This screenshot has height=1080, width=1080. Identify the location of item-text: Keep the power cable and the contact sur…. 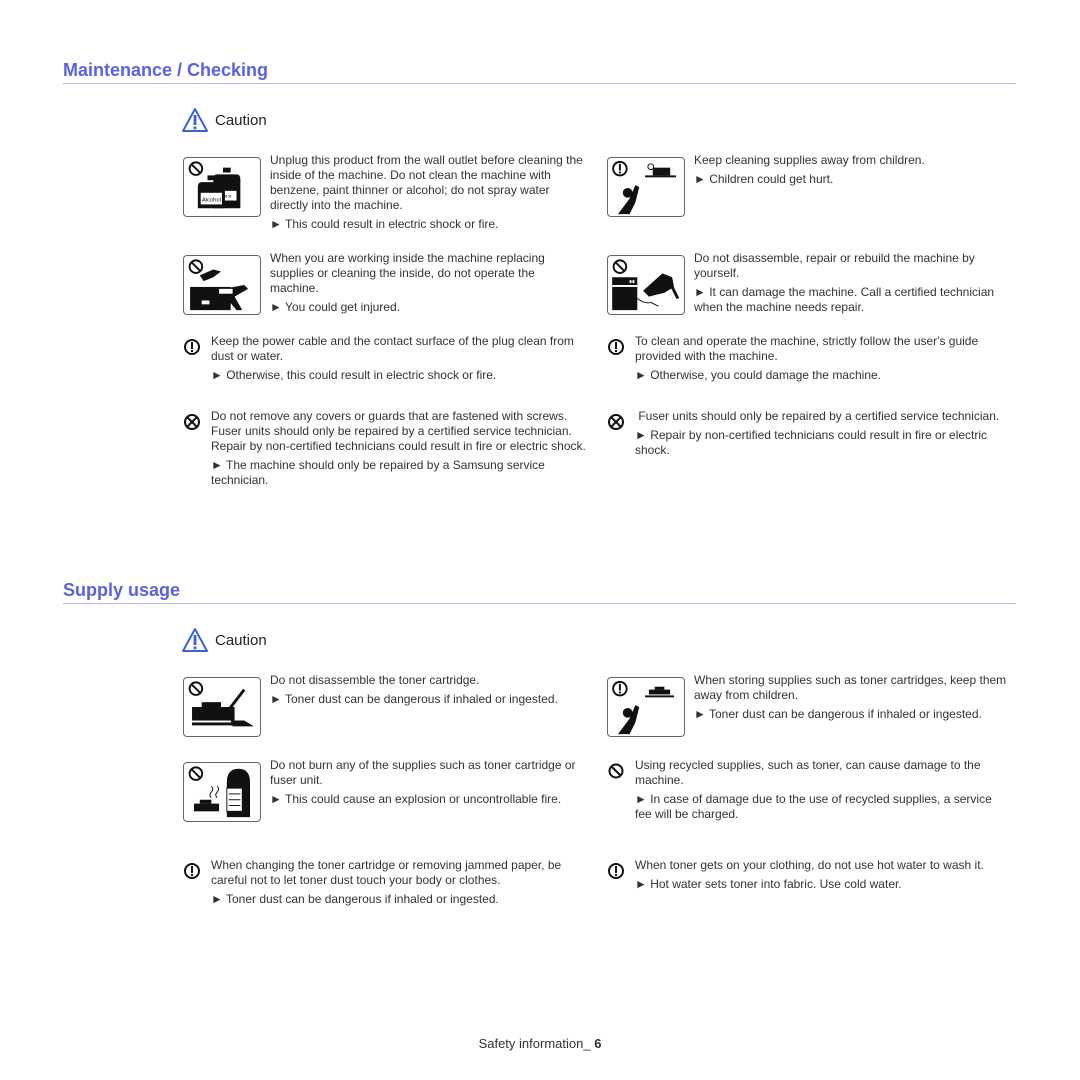
(392, 348).